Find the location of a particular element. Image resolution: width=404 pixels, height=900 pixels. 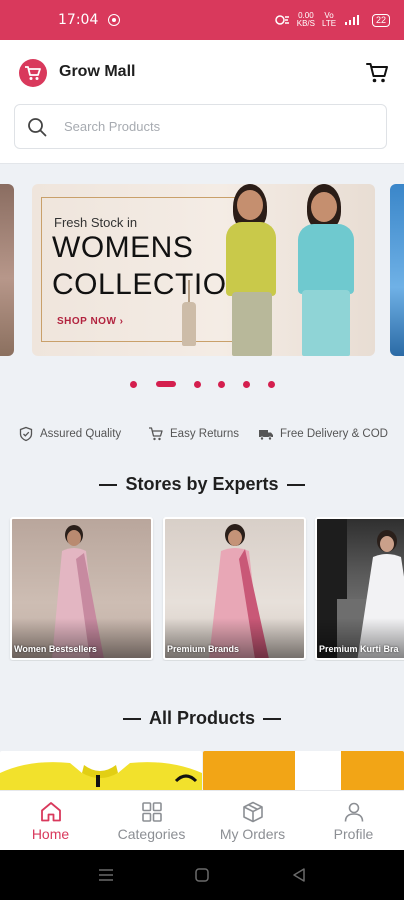

home-icon is located at coordinates (50, 812).